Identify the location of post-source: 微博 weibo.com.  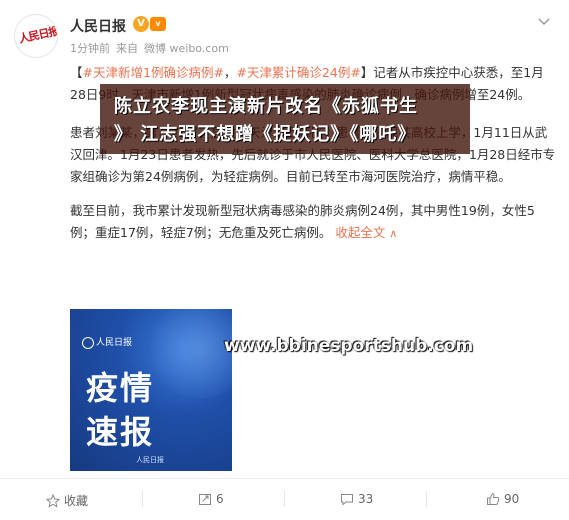
(186, 48).